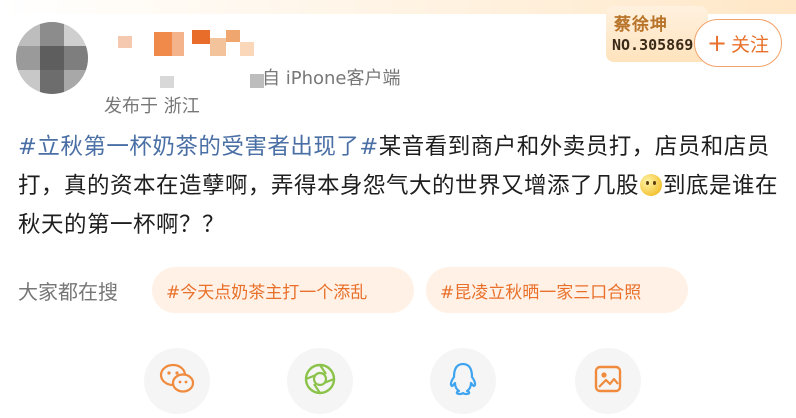 The width and height of the screenshot is (796, 418). What do you see at coordinates (198, 147) in the screenshot?
I see `post-hashtag-link: #立秋第一杯奶茶的受害者出现了#` at bounding box center [198, 147].